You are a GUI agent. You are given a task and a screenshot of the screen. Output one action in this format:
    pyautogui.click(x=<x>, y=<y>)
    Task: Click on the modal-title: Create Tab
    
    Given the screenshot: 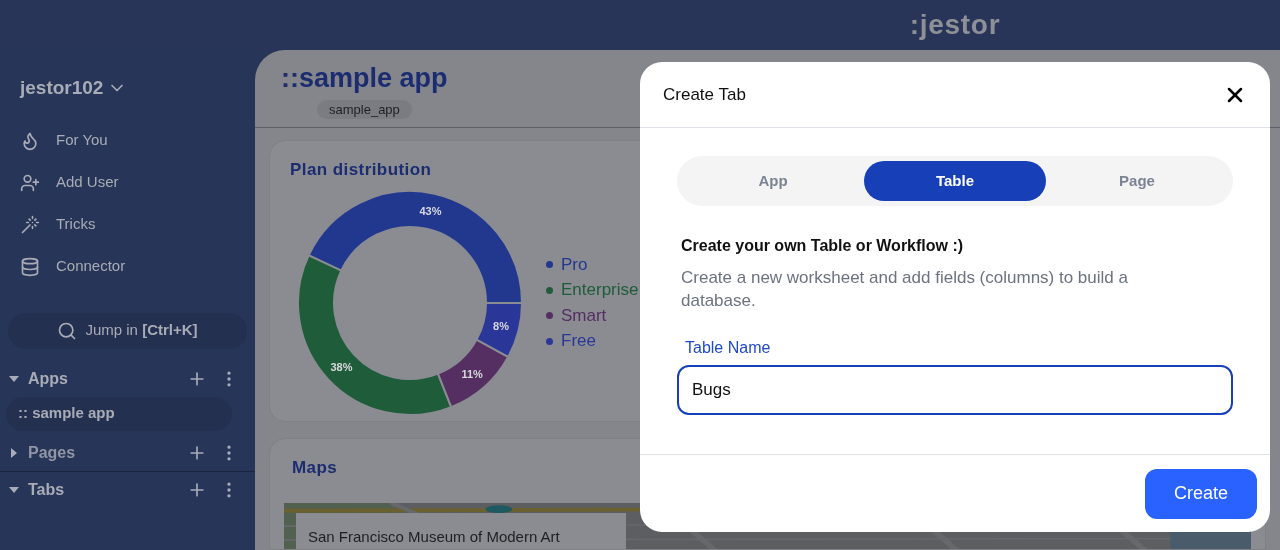 What is the action you would take?
    pyautogui.click(x=704, y=94)
    